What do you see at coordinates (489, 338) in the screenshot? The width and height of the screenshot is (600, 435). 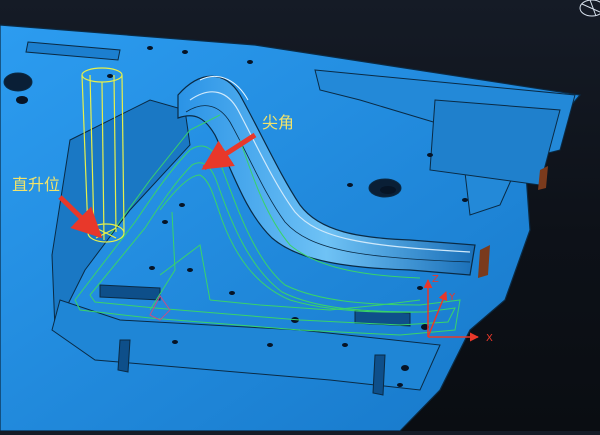 I see `axis-x-label: X` at bounding box center [489, 338].